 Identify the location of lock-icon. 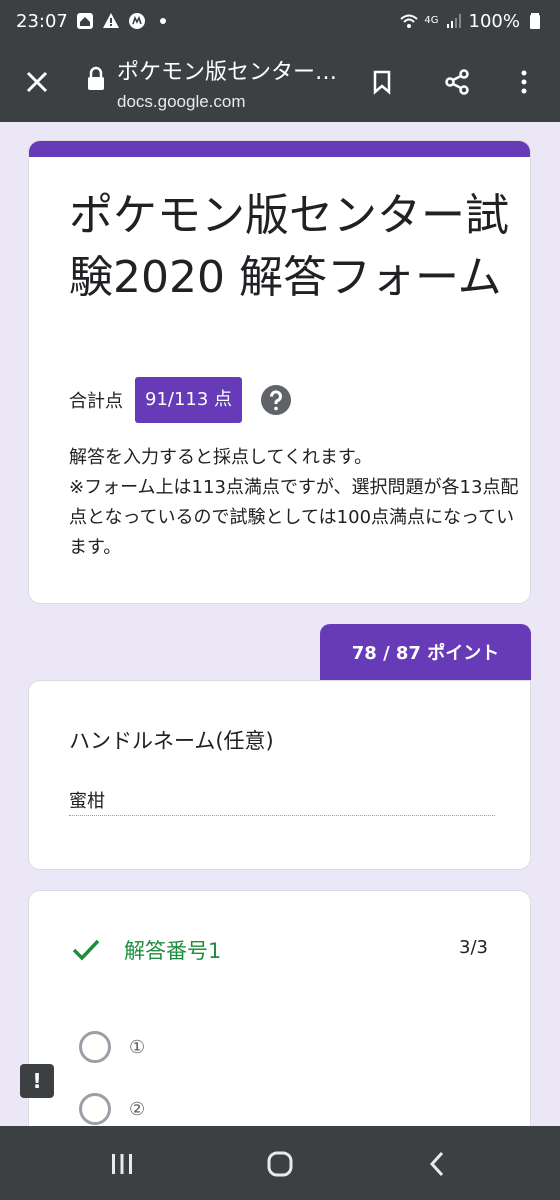
(96, 79).